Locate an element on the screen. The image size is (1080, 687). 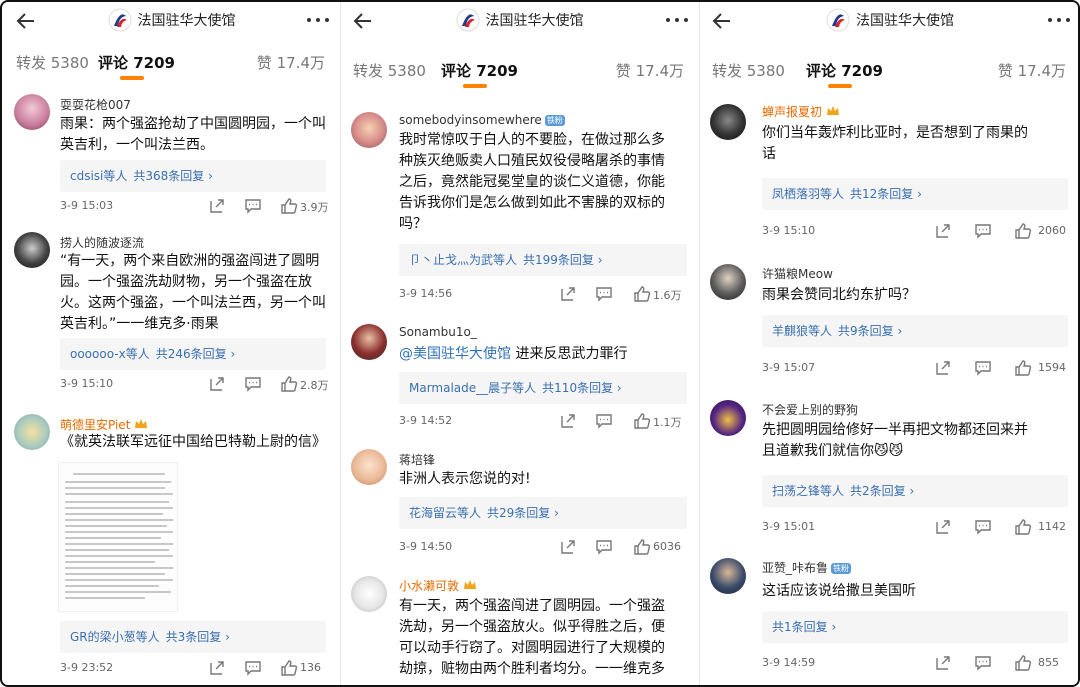
replies-preview: Marmalade__晨子等人 共110条回复 › is located at coordinates (543, 388).